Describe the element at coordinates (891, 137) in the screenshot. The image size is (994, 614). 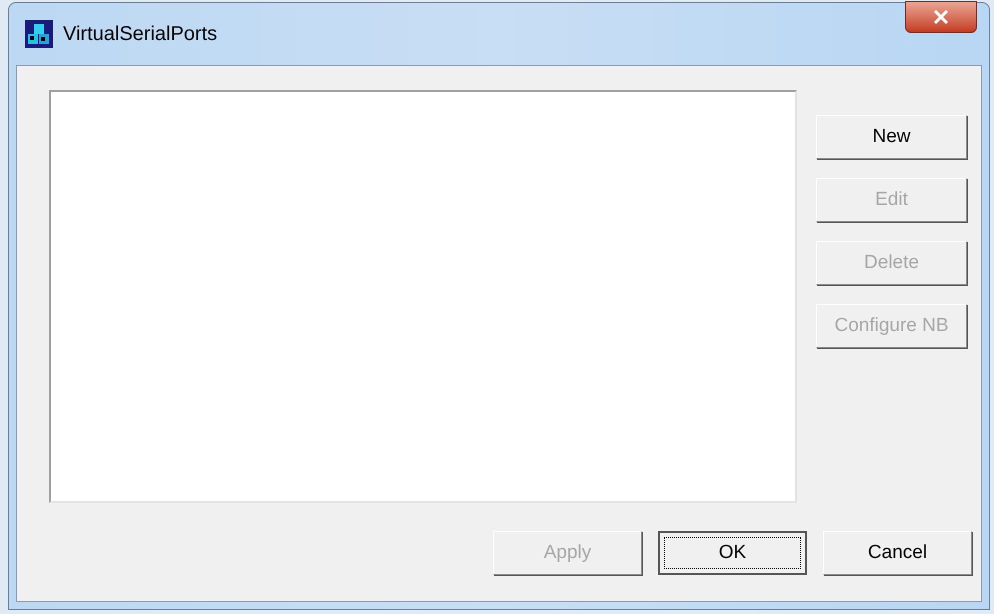
I see `dialog-button: New` at that location.